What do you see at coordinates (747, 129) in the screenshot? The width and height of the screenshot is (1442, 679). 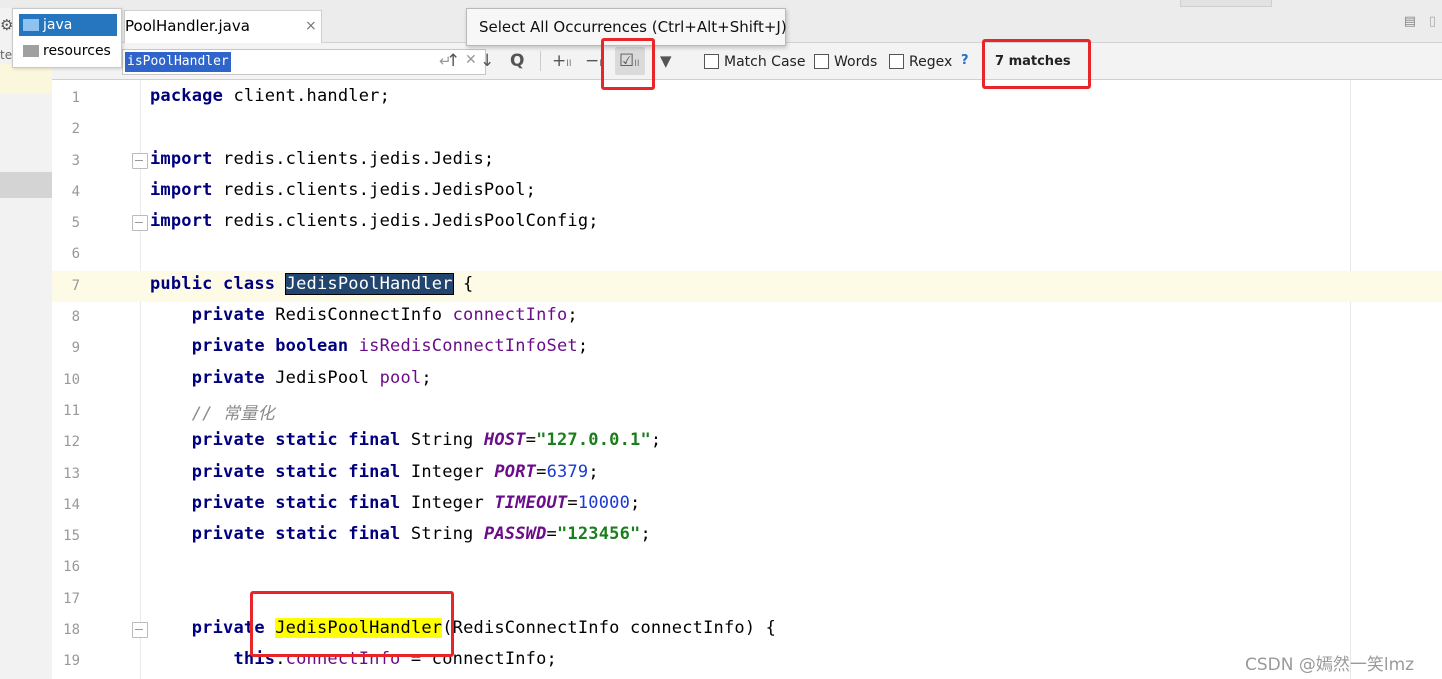 I see `code-line: 2` at bounding box center [747, 129].